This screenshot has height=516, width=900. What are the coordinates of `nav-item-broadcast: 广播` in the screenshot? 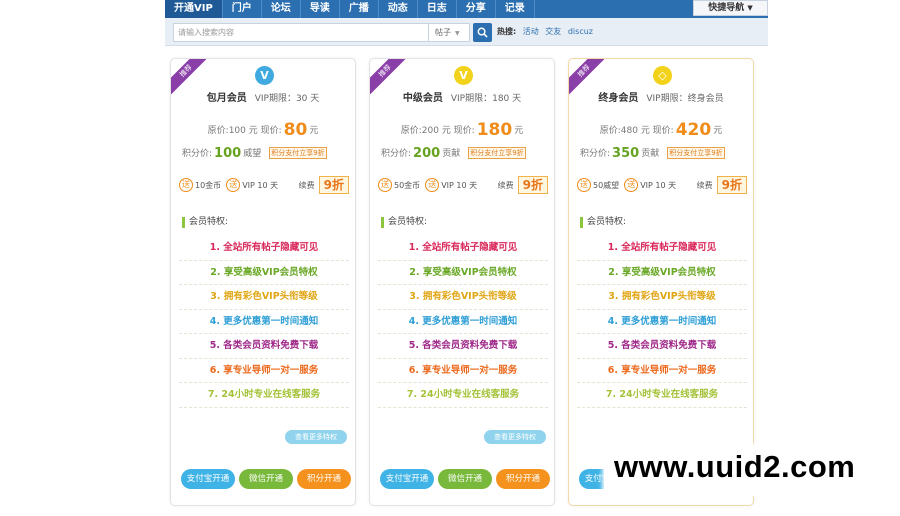 It's located at (359, 9).